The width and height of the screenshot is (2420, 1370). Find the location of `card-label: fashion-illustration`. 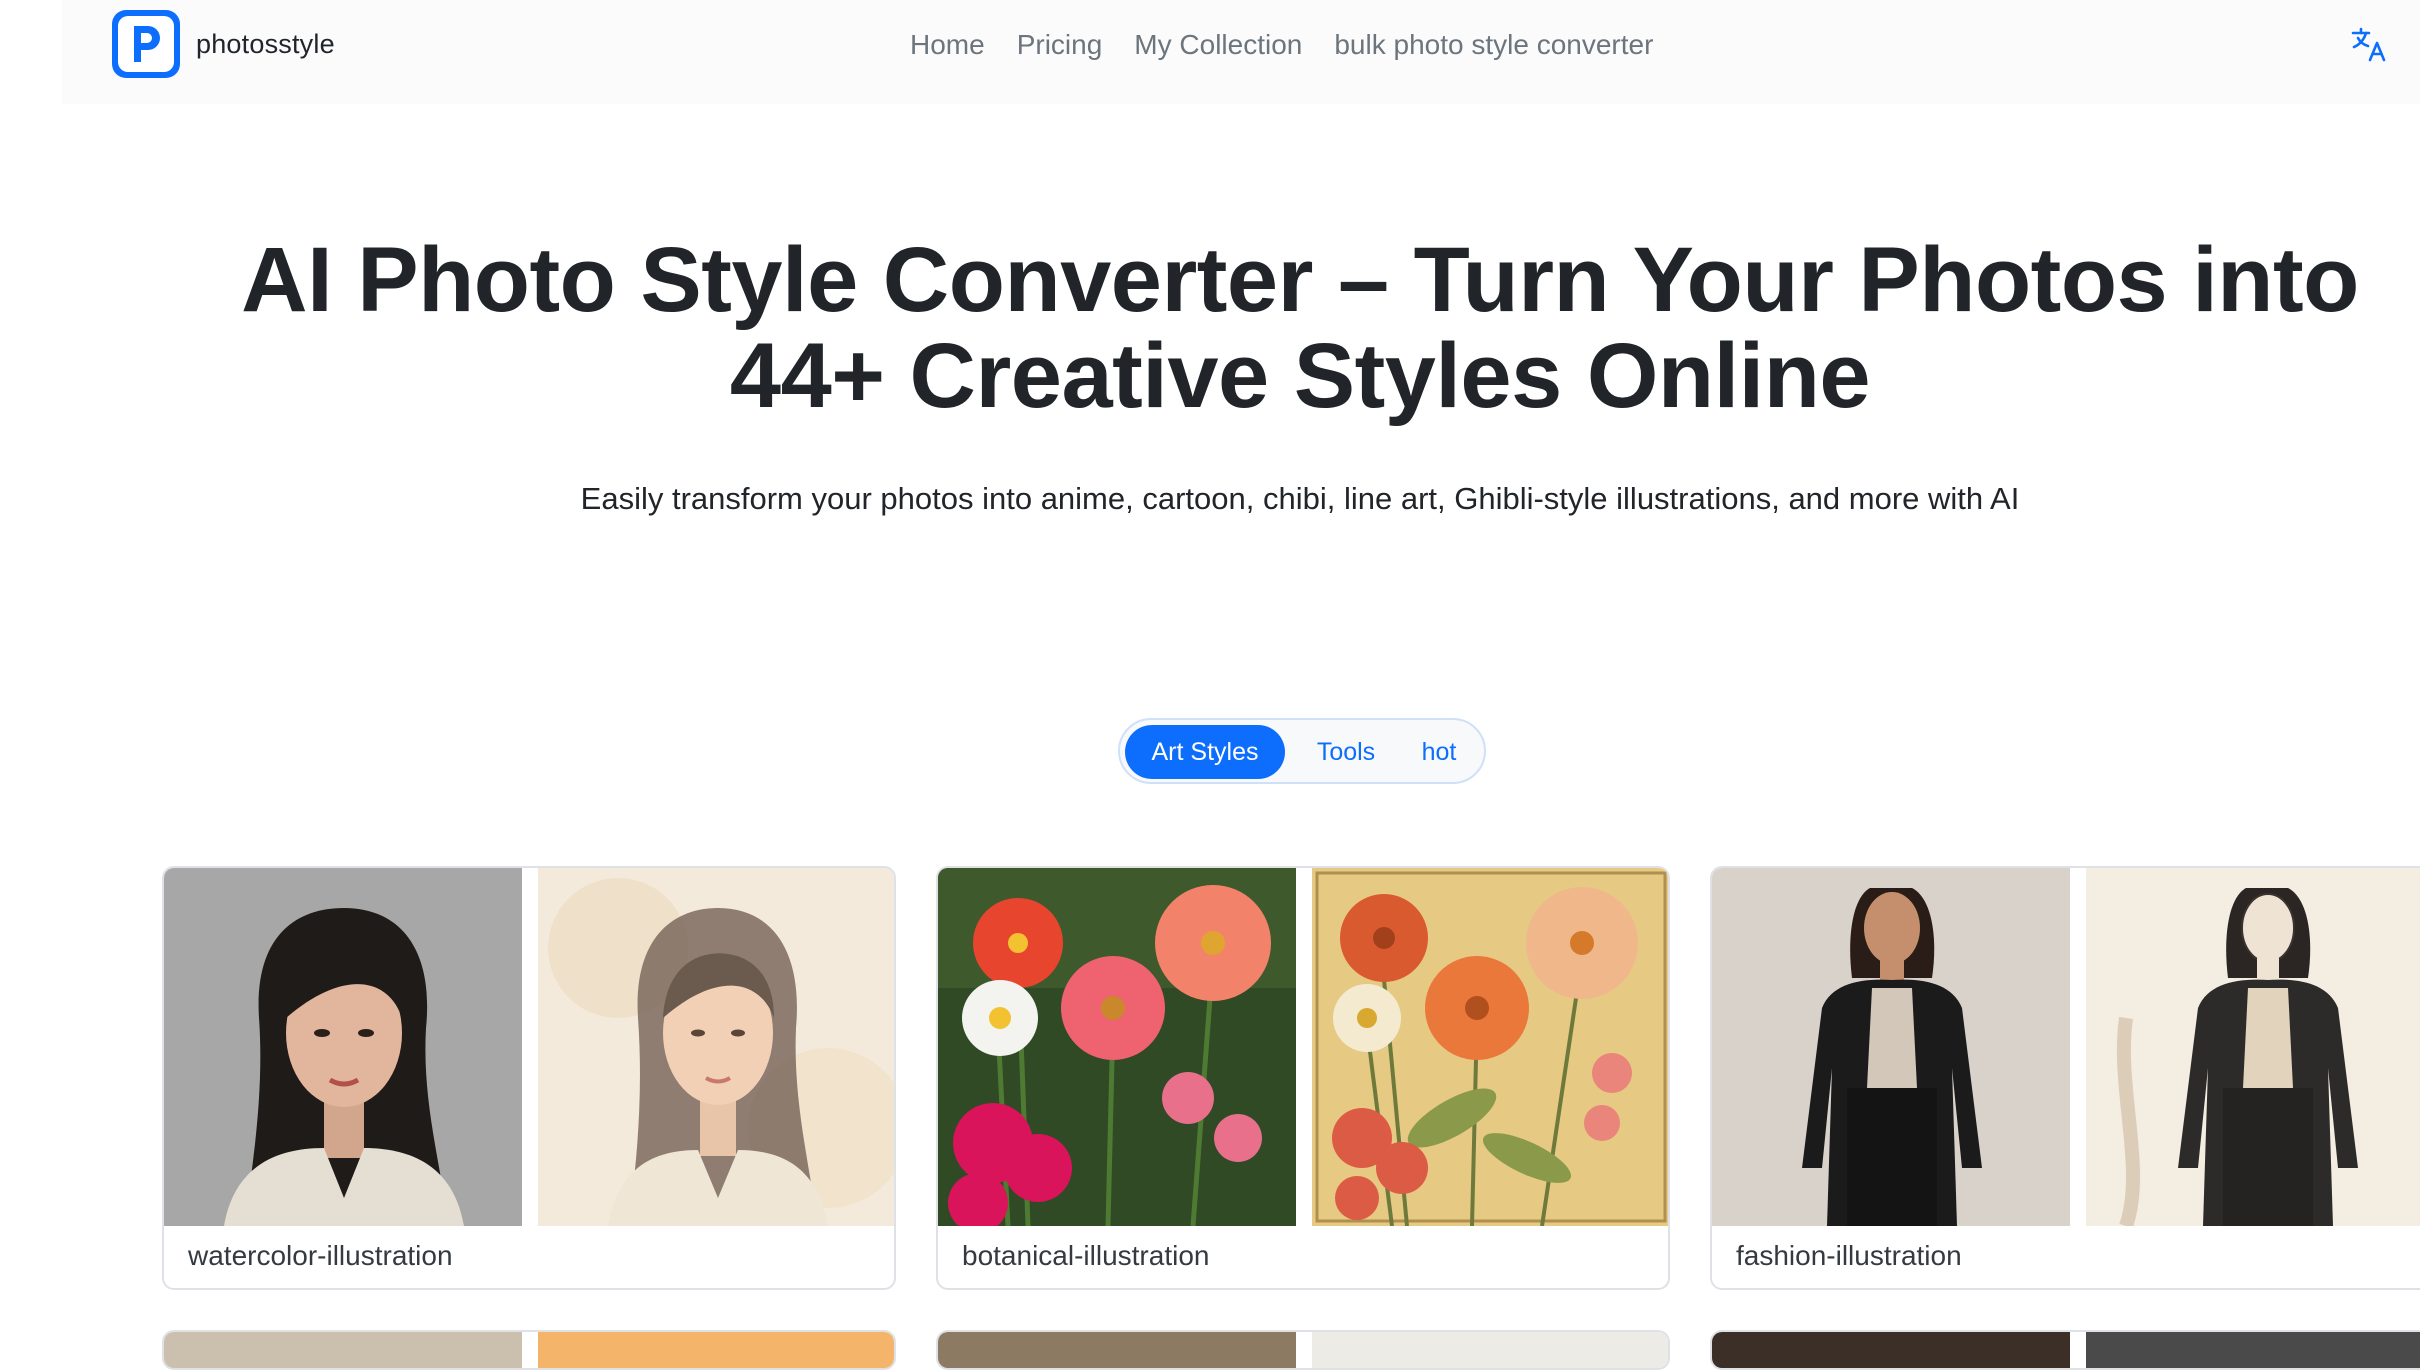

card-label: fashion-illustration is located at coordinates (1849, 1255).